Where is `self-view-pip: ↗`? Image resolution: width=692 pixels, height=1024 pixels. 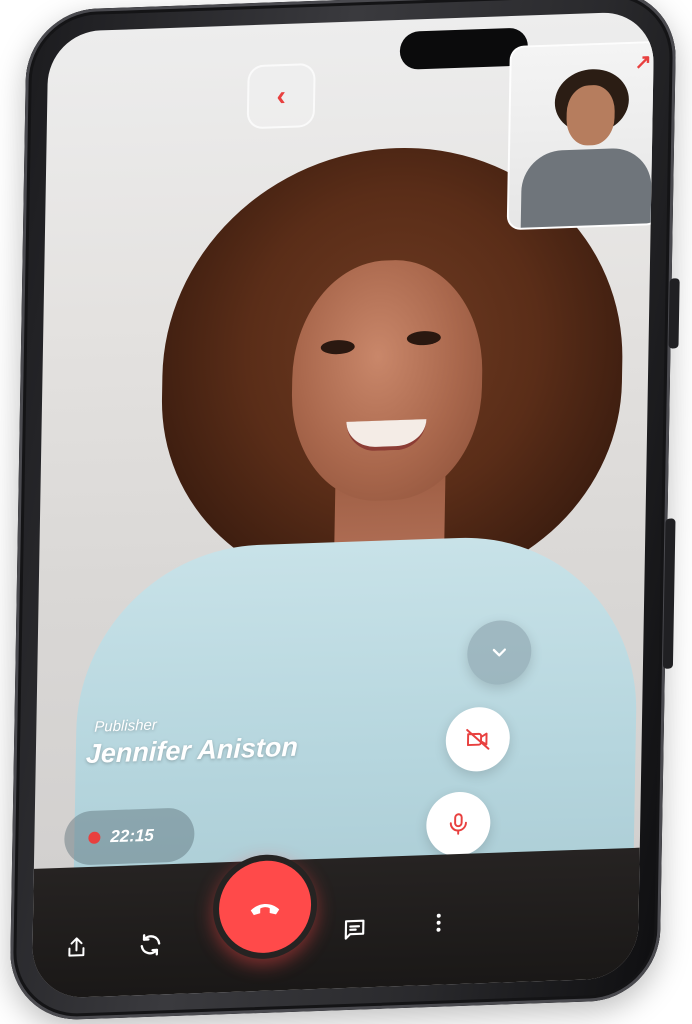
self-view-pip: ↗ is located at coordinates (580, 135).